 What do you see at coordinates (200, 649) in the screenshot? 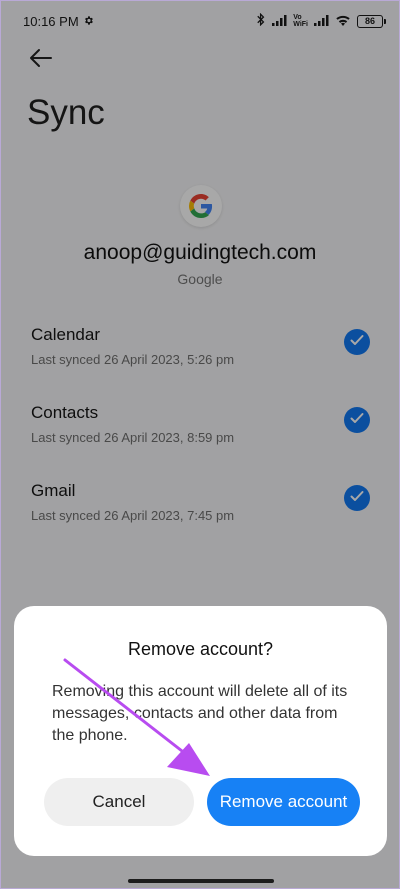
I see `dialog-title: Remove account?` at bounding box center [200, 649].